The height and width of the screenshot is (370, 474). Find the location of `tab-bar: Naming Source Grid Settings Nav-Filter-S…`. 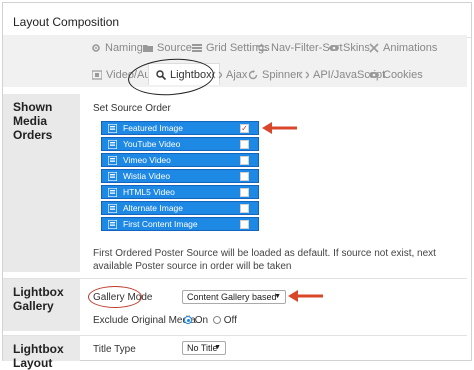

tab-bar: Naming Source Grid Settings Nav-Filter-S… is located at coordinates (235, 61).